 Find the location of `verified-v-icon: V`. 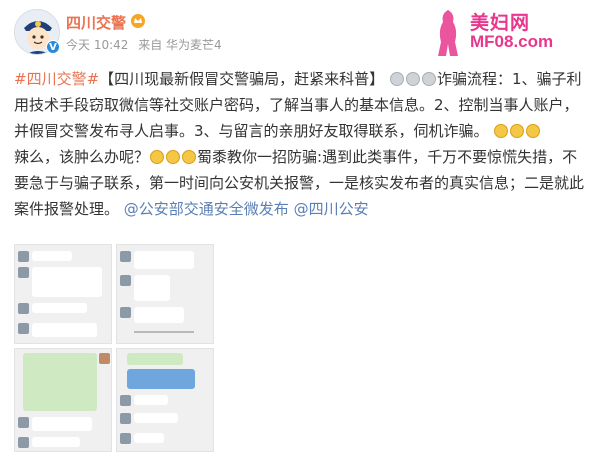

verified-v-icon: V is located at coordinates (53, 47).